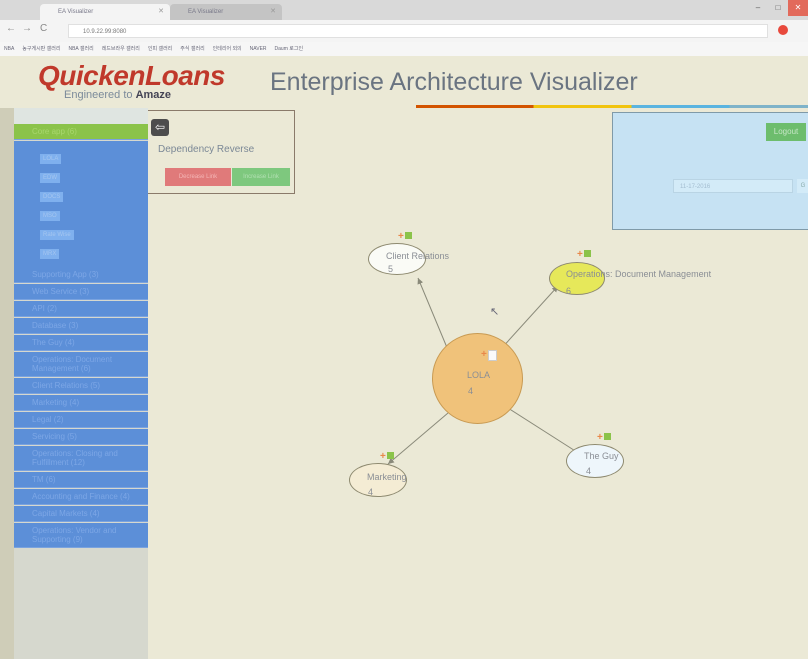  Describe the element at coordinates (289, 49) in the screenshot. I see `bookmark-item: Daum 로그인` at that location.